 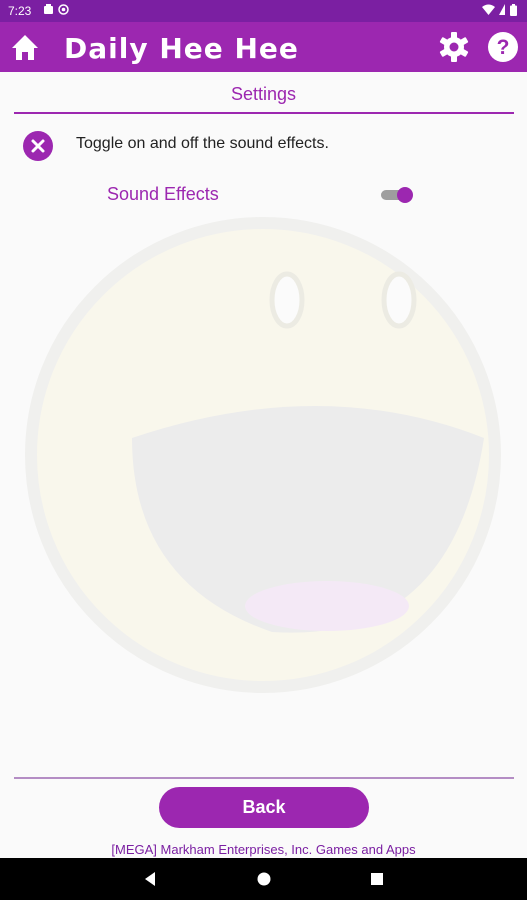 I want to click on nav-home-button, so click(x=264, y=879).